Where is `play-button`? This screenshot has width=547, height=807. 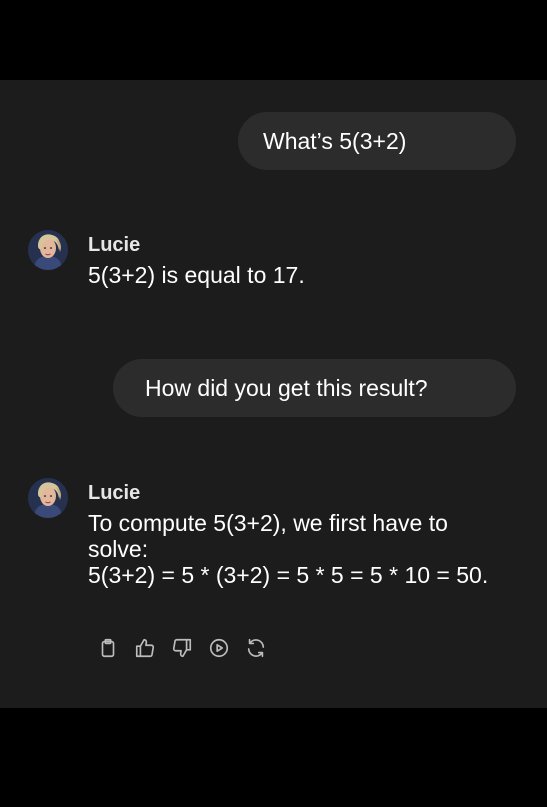
play-button is located at coordinates (219, 648).